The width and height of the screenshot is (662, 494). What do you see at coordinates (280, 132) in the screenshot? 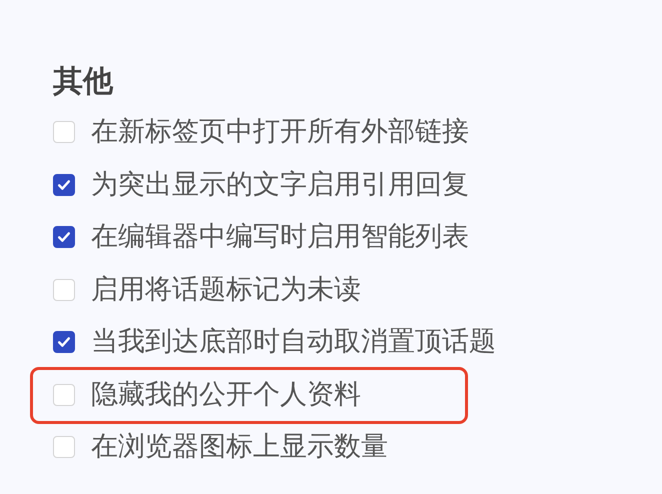
I see `option-label: 在新标签页中打开所有外部链接` at bounding box center [280, 132].